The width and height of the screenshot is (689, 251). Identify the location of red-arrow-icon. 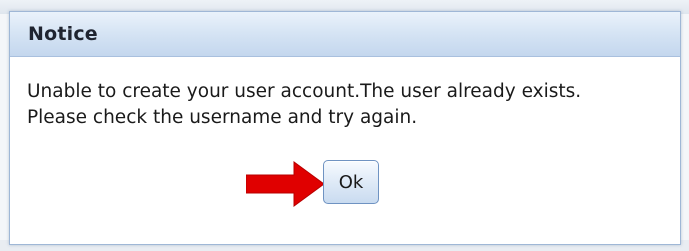
(285, 184).